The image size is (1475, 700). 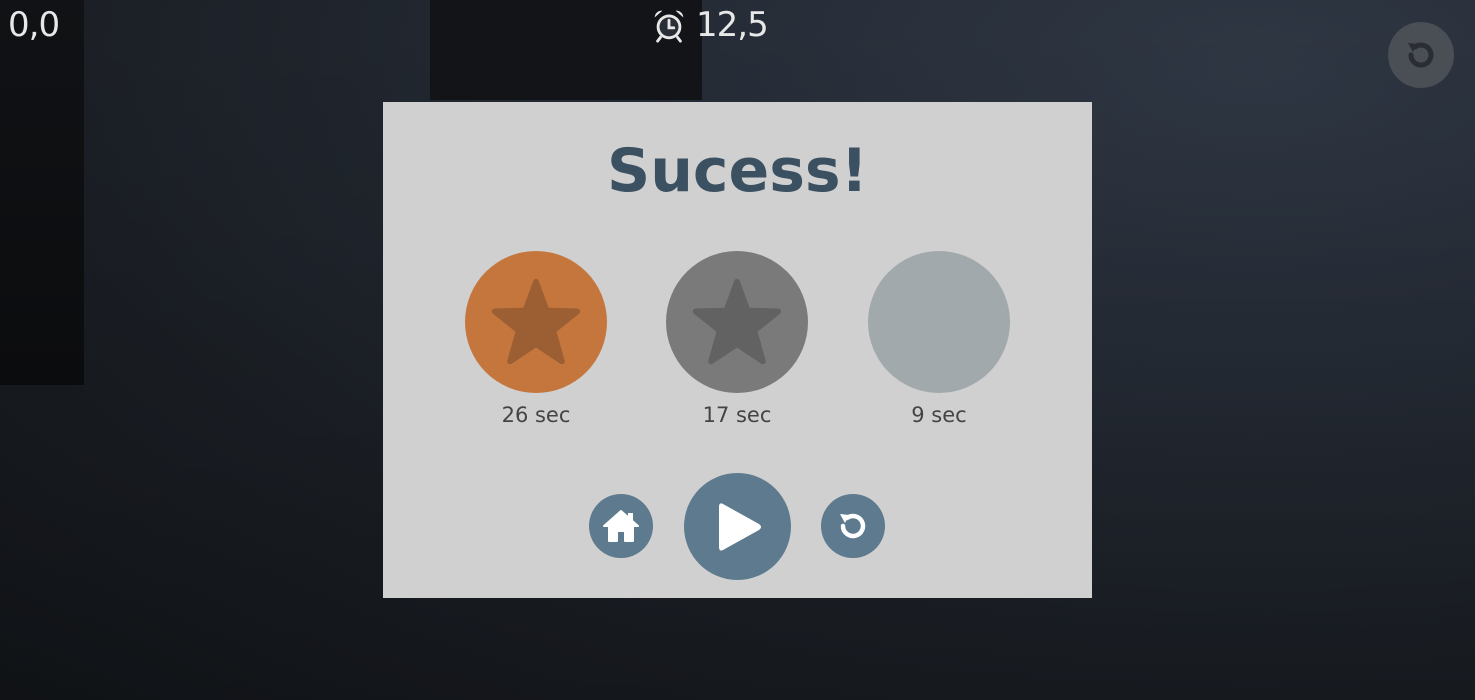 I want to click on star-time-label: 17 sec, so click(x=737, y=415).